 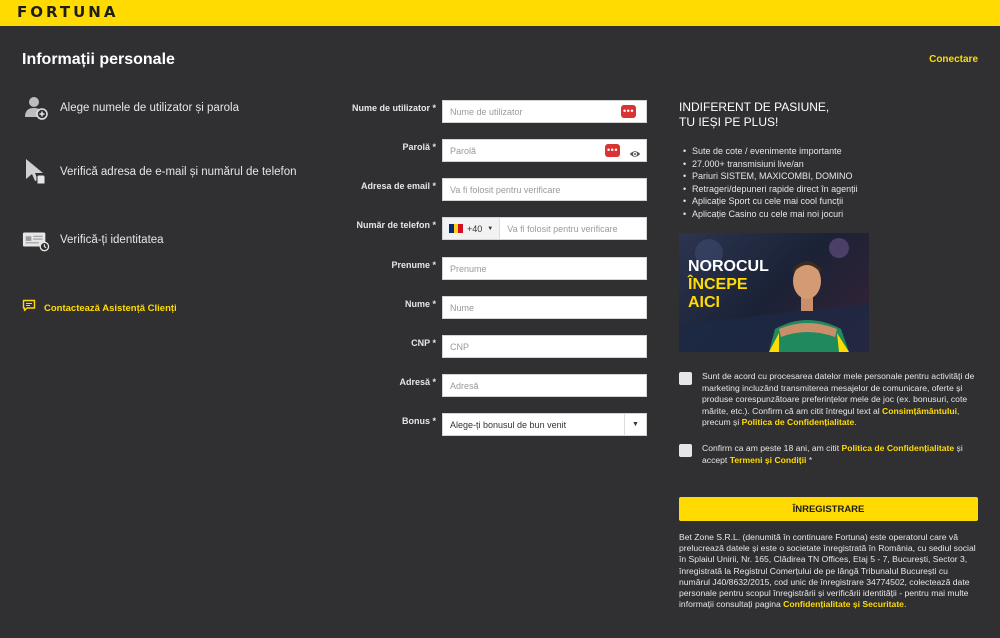 What do you see at coordinates (855, 422) in the screenshot?
I see `consent-text: .` at bounding box center [855, 422].